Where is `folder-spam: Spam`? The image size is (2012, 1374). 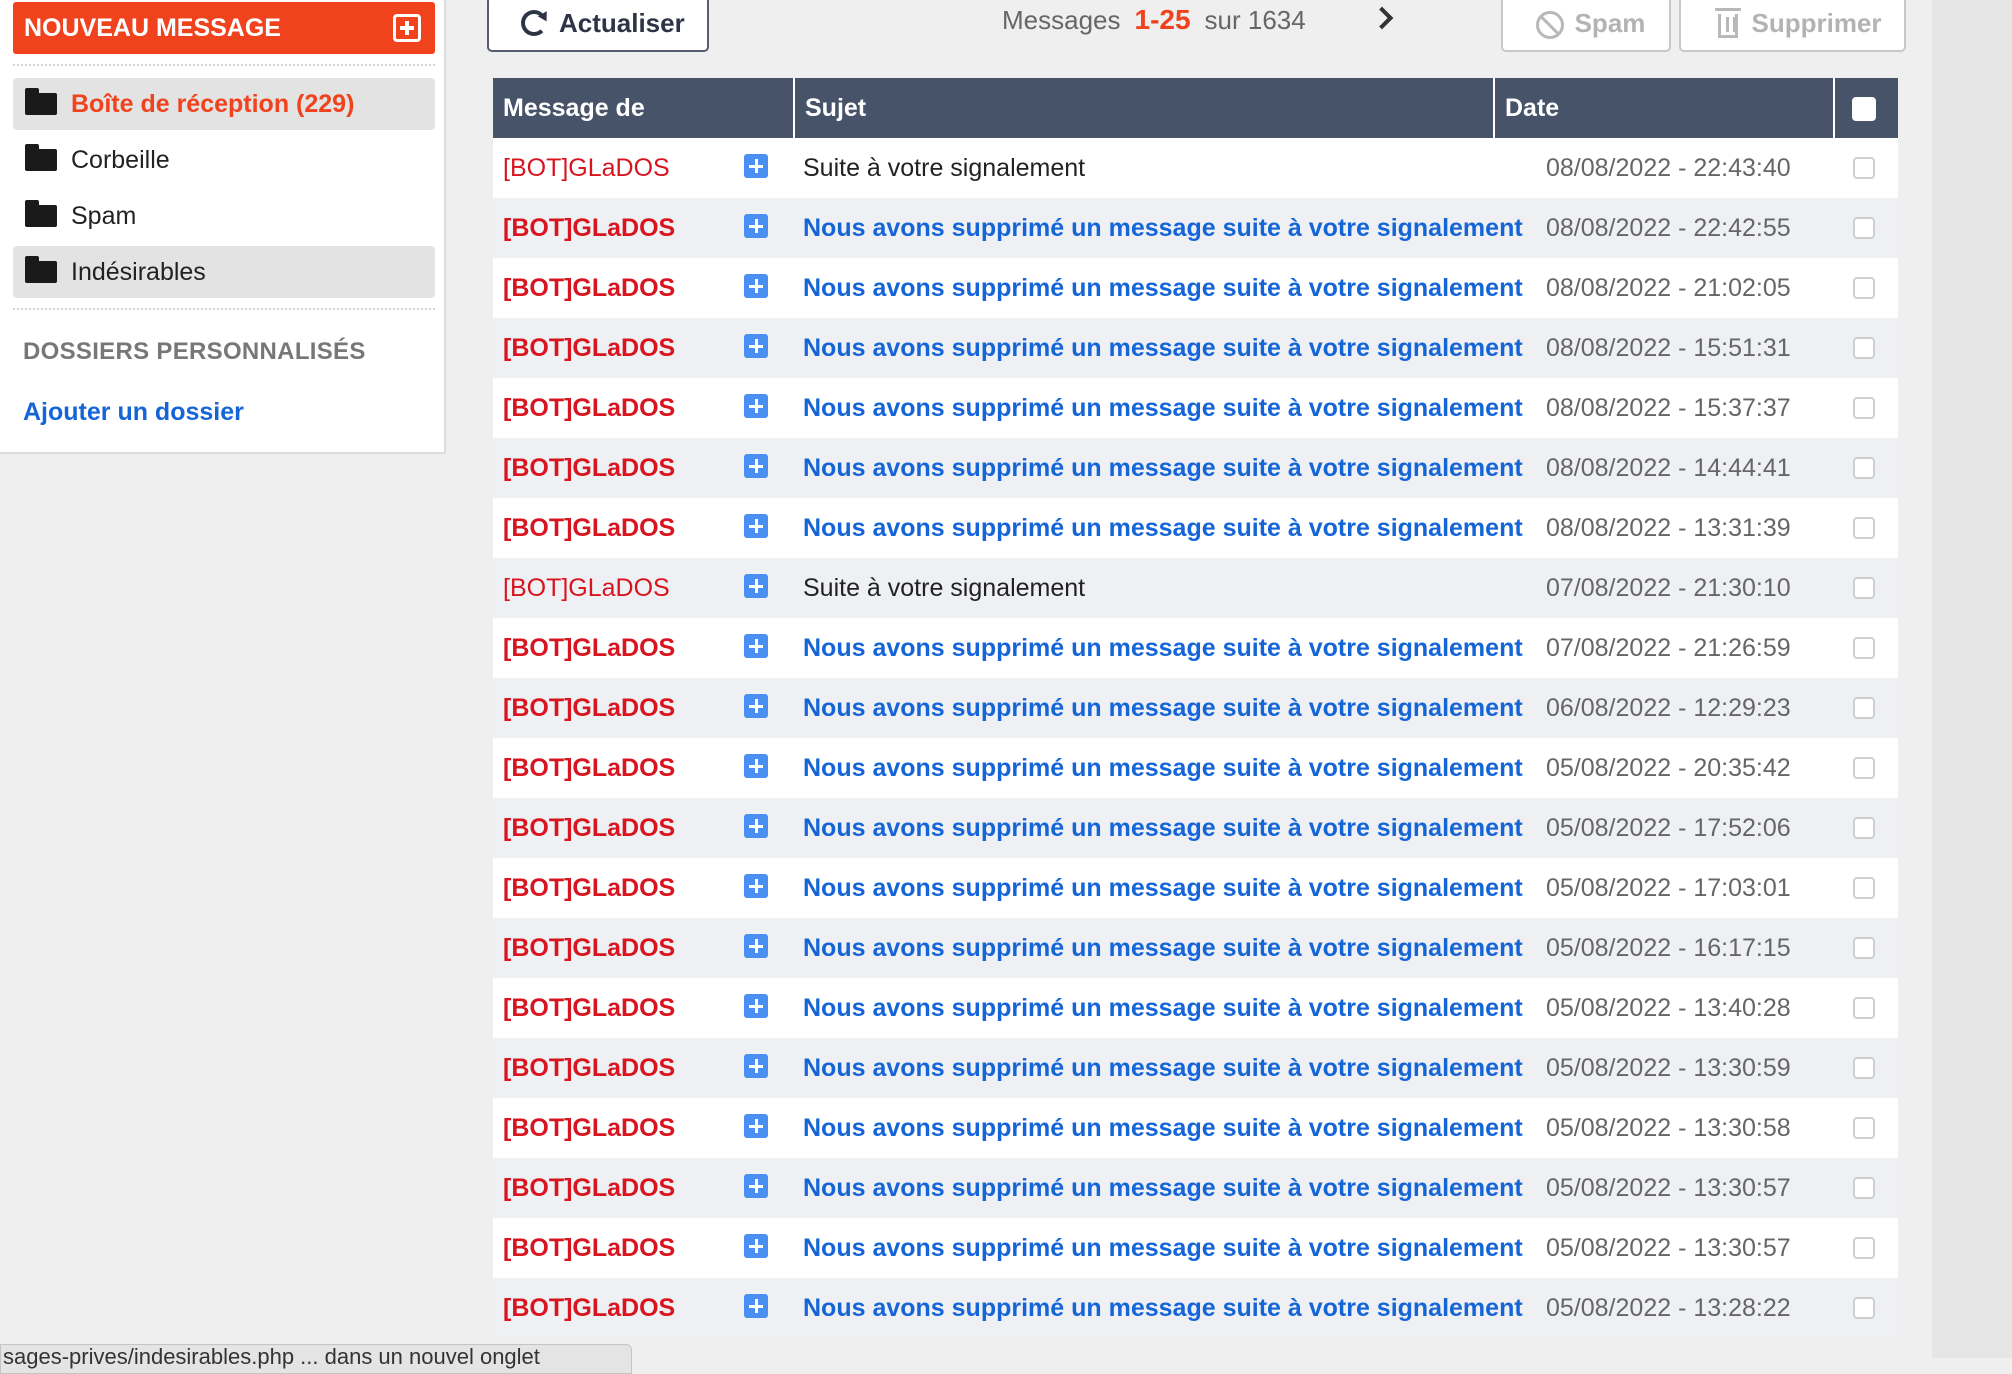 folder-spam: Spam is located at coordinates (224, 216).